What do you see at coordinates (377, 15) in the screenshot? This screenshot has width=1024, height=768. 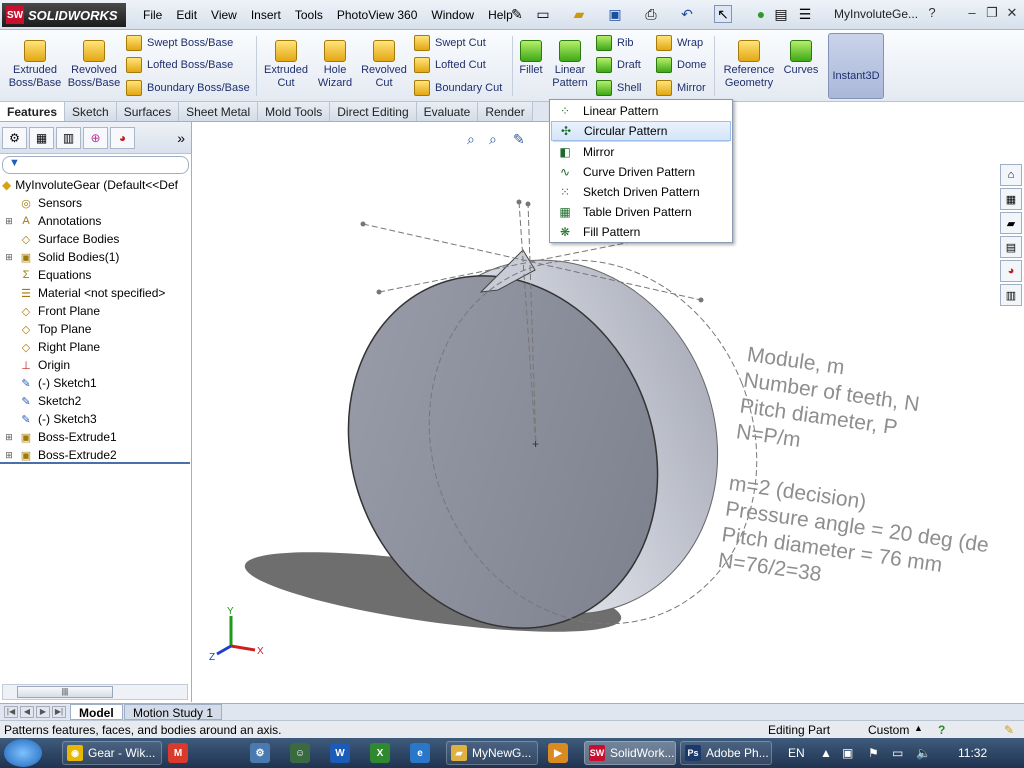 I see `menu-photoview: PhotoView 360` at bounding box center [377, 15].